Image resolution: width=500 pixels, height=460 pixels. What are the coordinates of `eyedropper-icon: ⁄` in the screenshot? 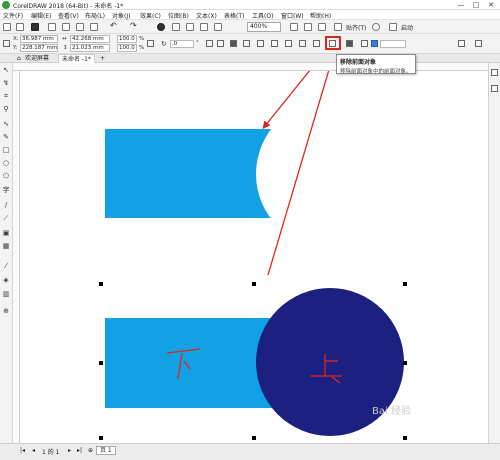 It's located at (6, 266).